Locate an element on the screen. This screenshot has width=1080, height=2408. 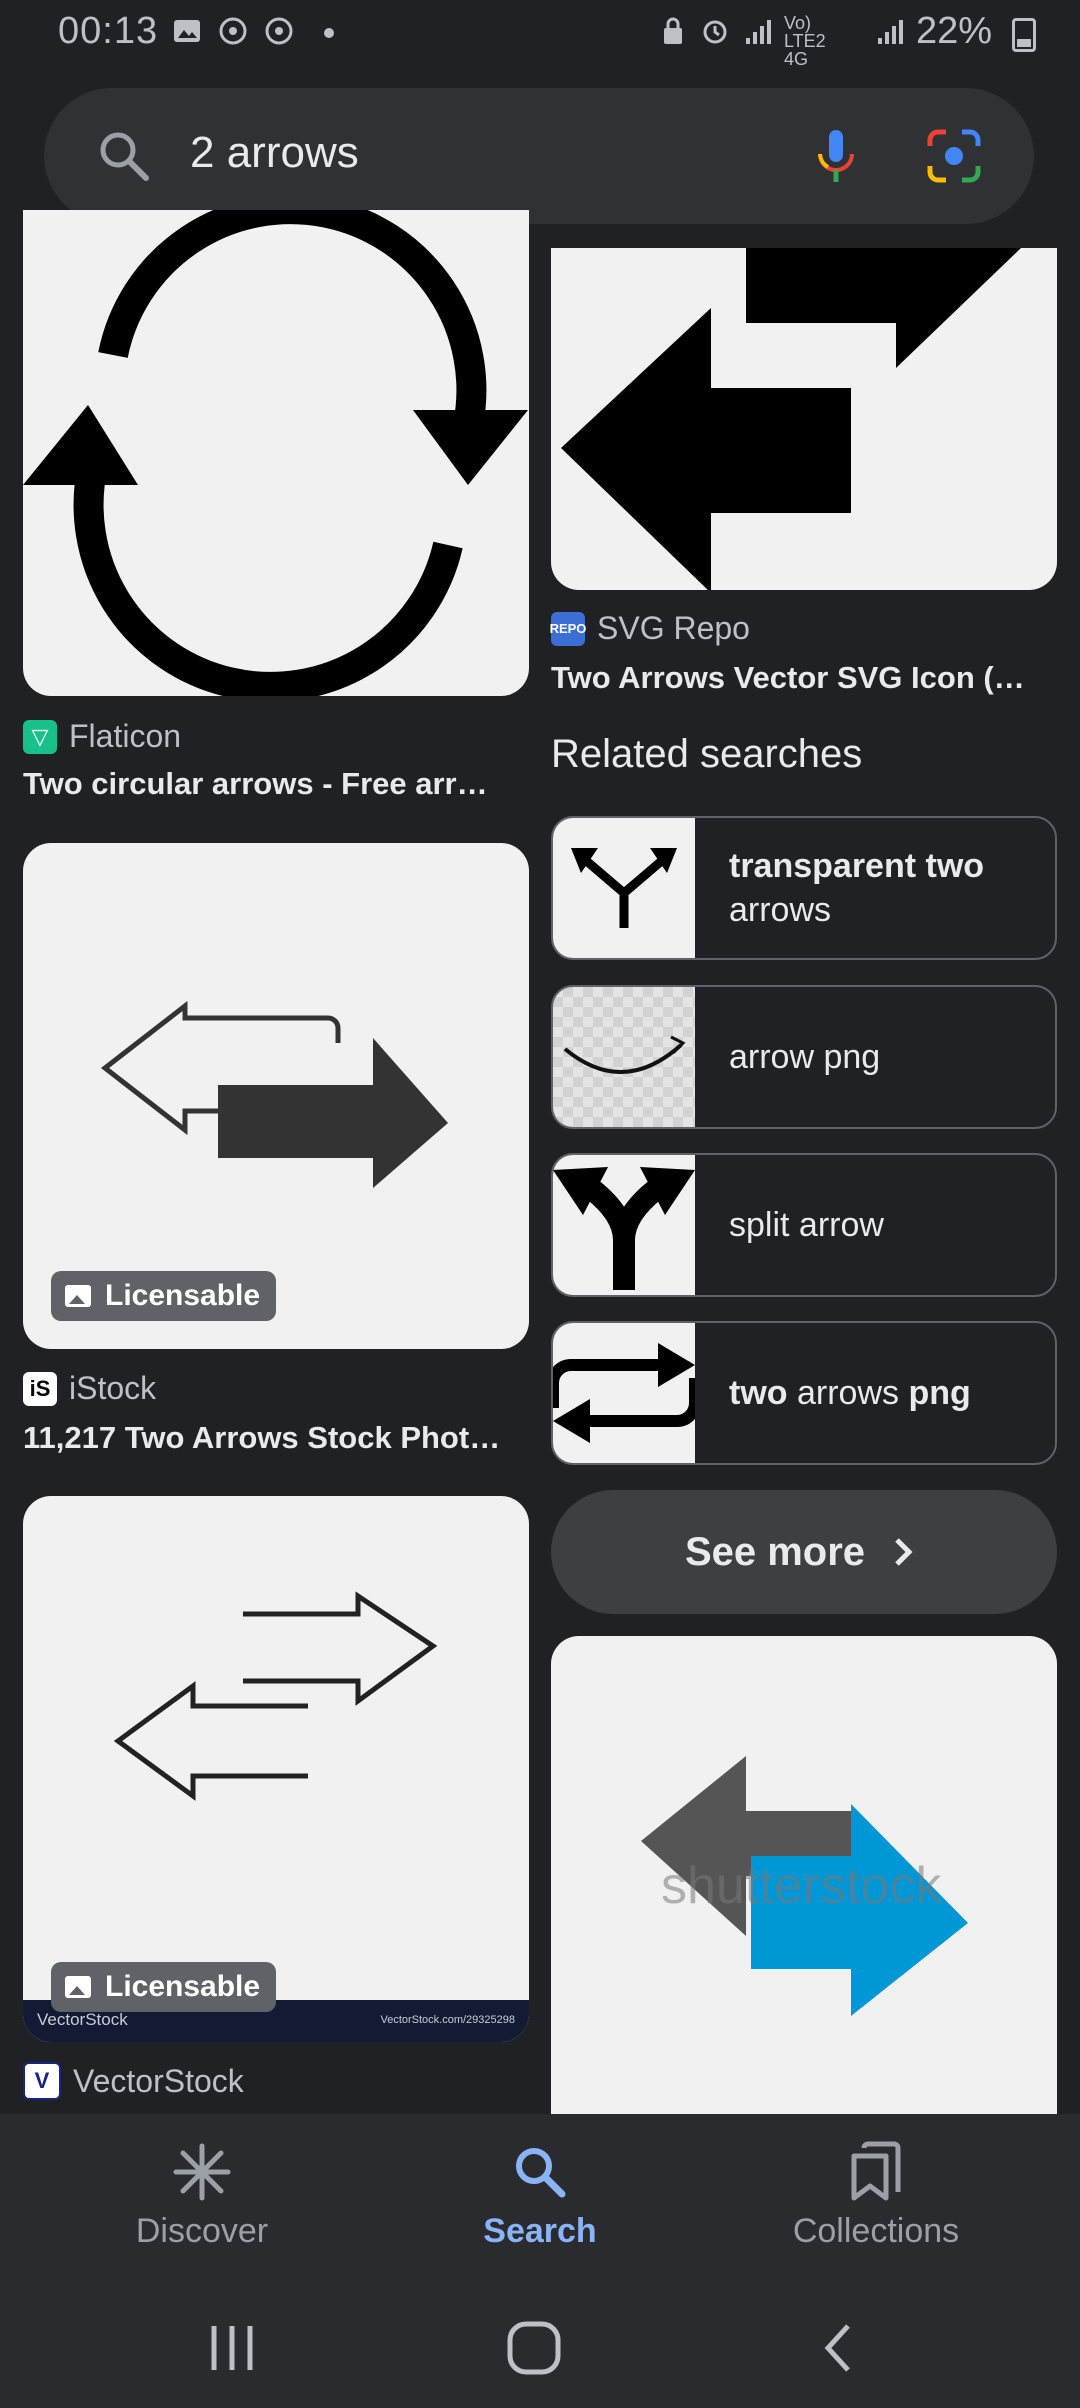
alarm-icon is located at coordinates (715, 32).